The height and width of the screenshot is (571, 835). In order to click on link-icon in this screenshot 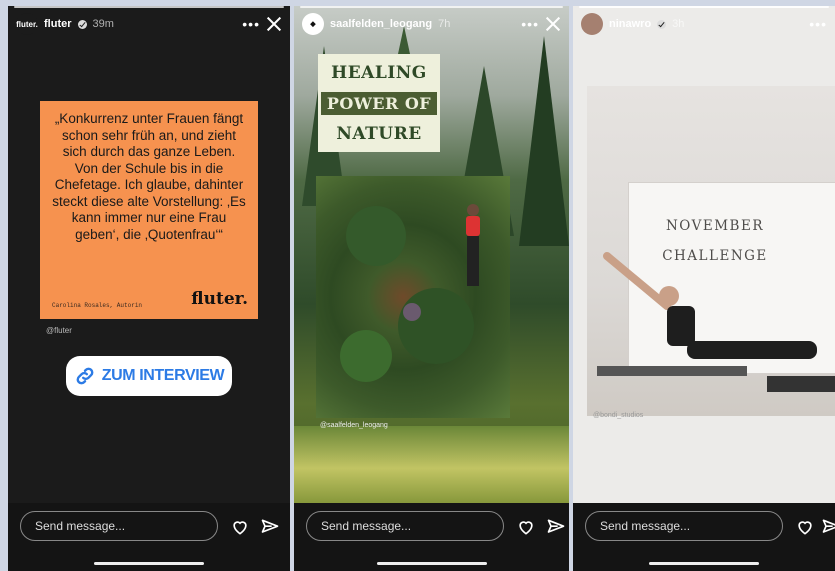, I will do `click(85, 376)`.